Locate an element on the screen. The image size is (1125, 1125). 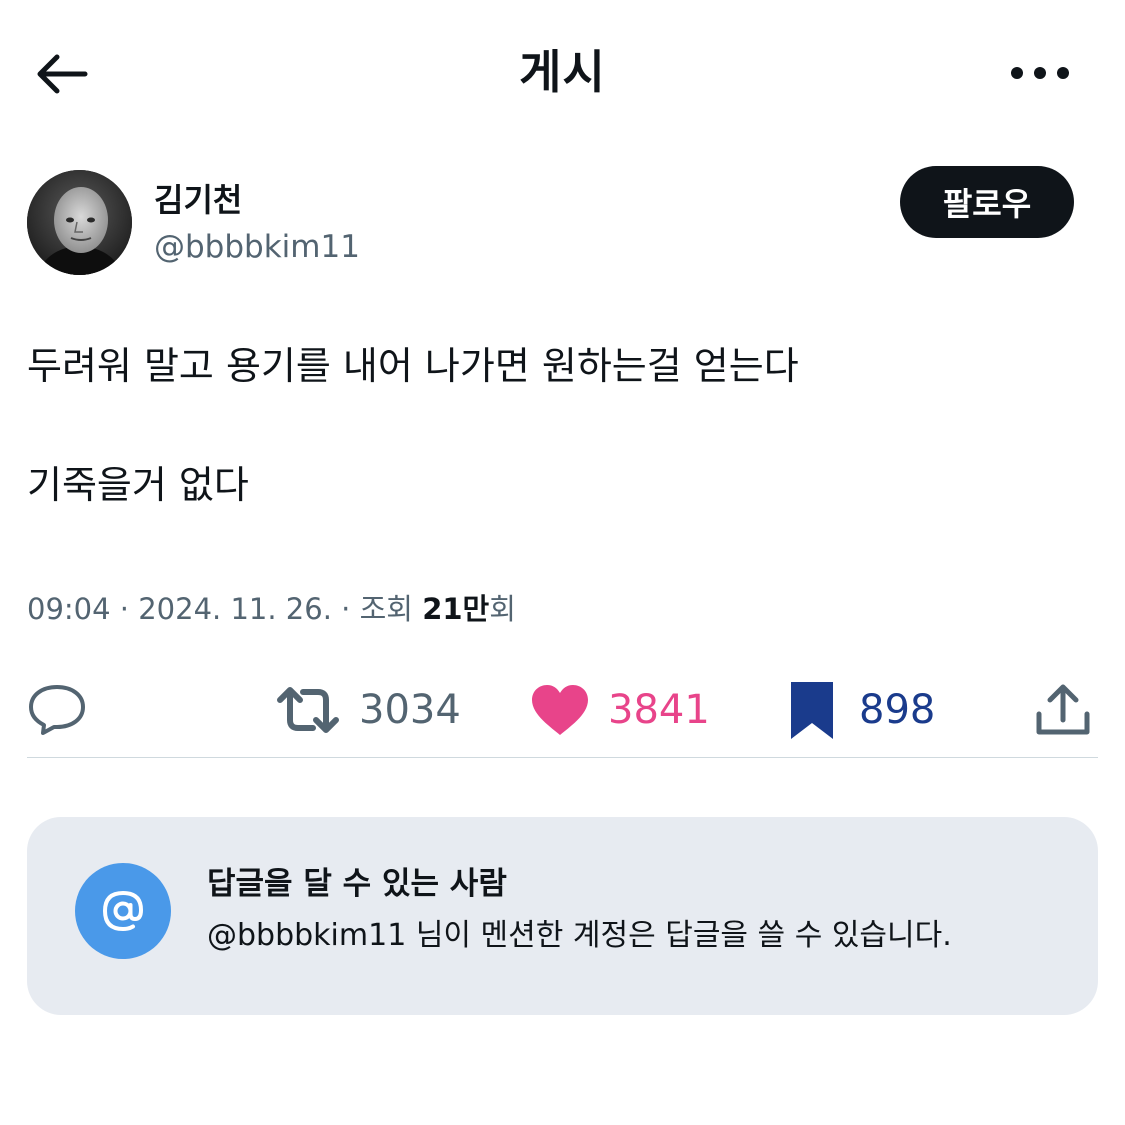
avatar is located at coordinates (79, 222).